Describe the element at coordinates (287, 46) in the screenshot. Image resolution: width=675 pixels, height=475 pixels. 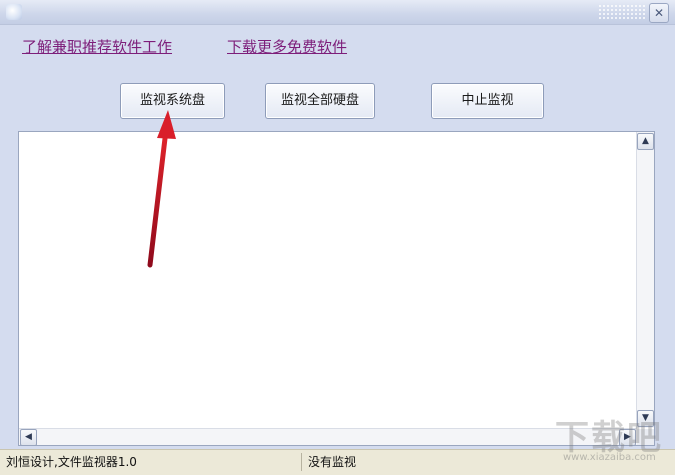
I see `link-download-more-software: 下载更多免费软件` at that location.